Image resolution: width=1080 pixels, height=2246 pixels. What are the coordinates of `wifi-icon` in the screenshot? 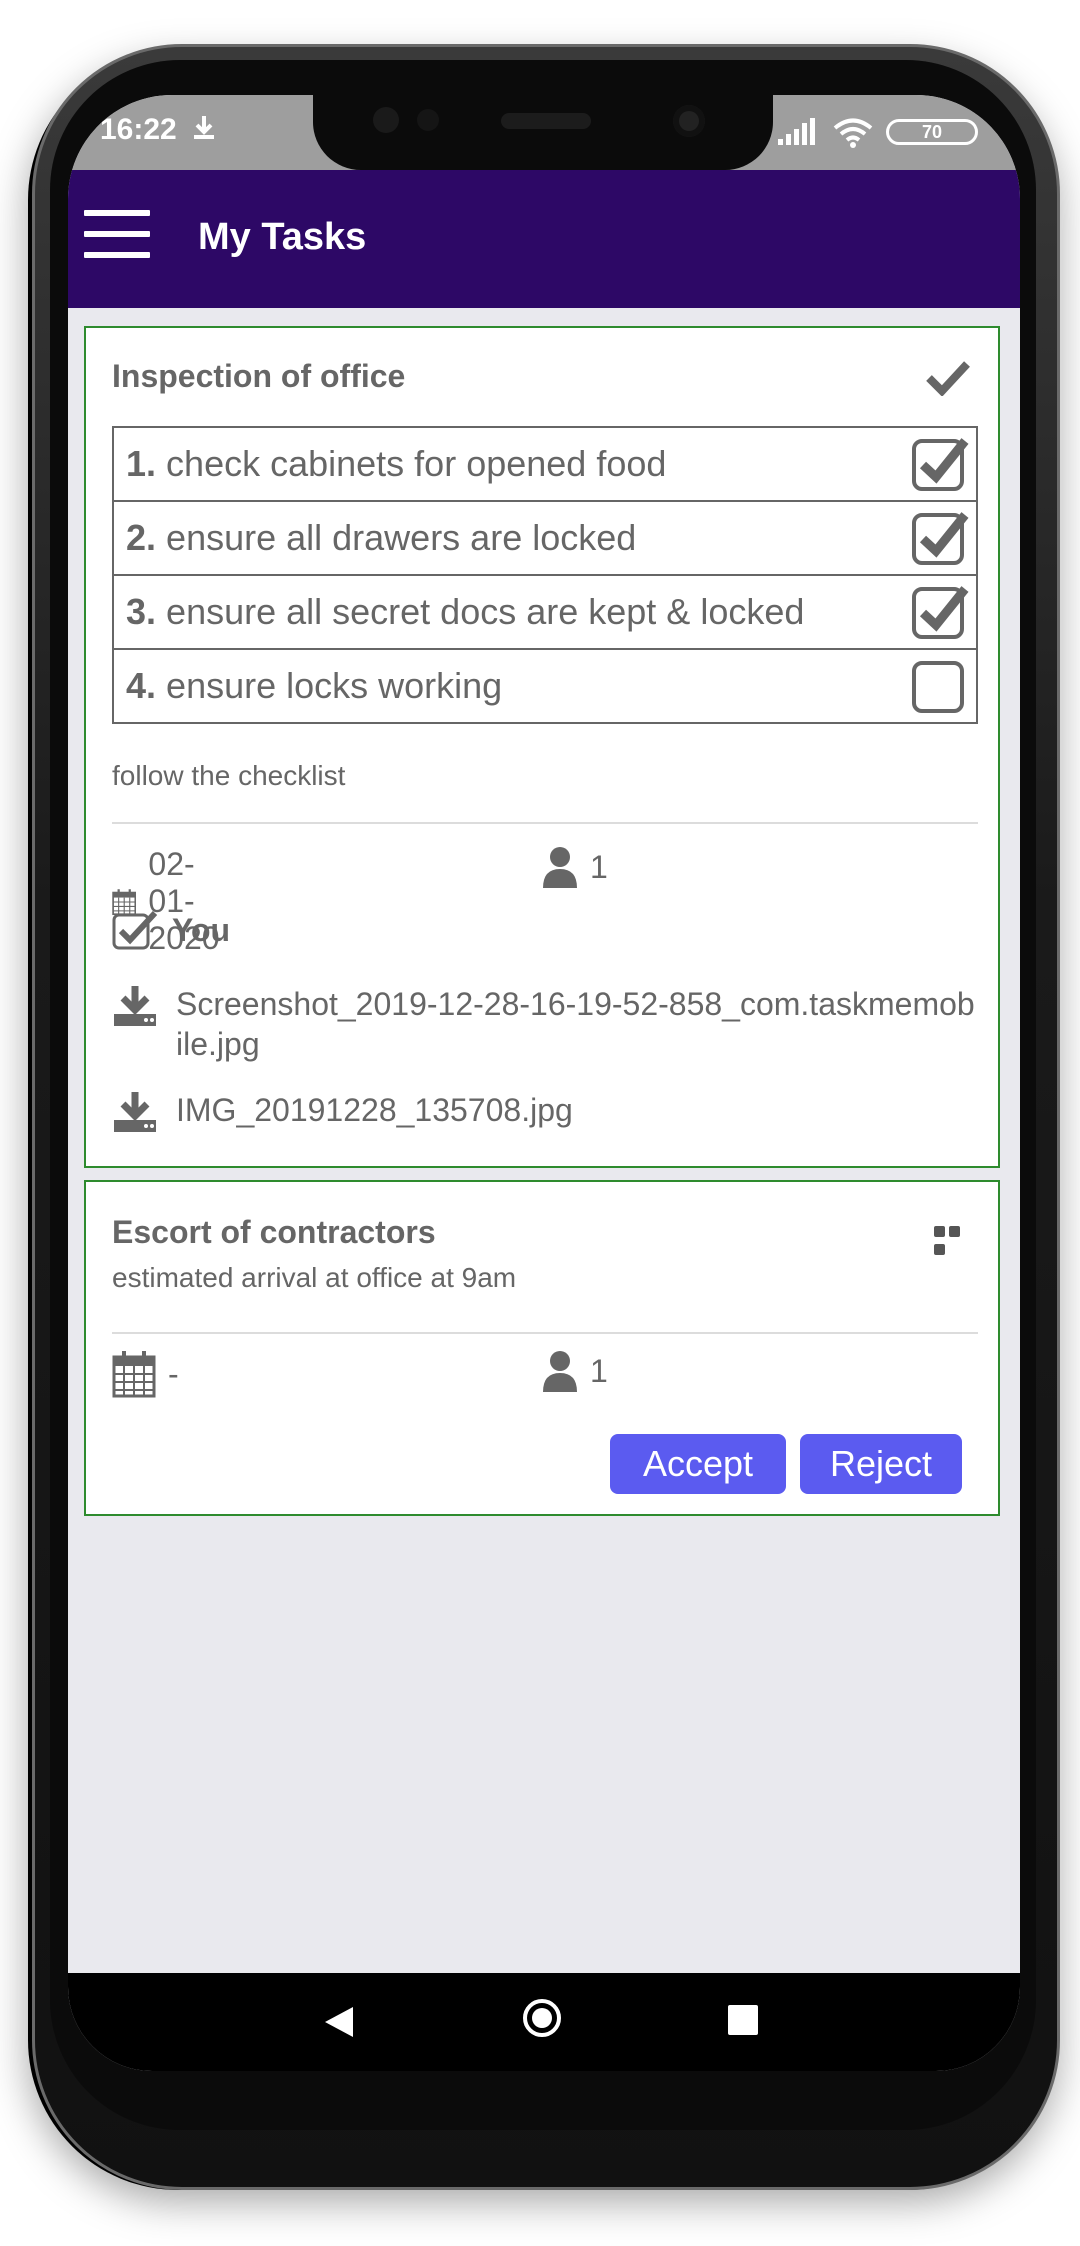 It's located at (853, 133).